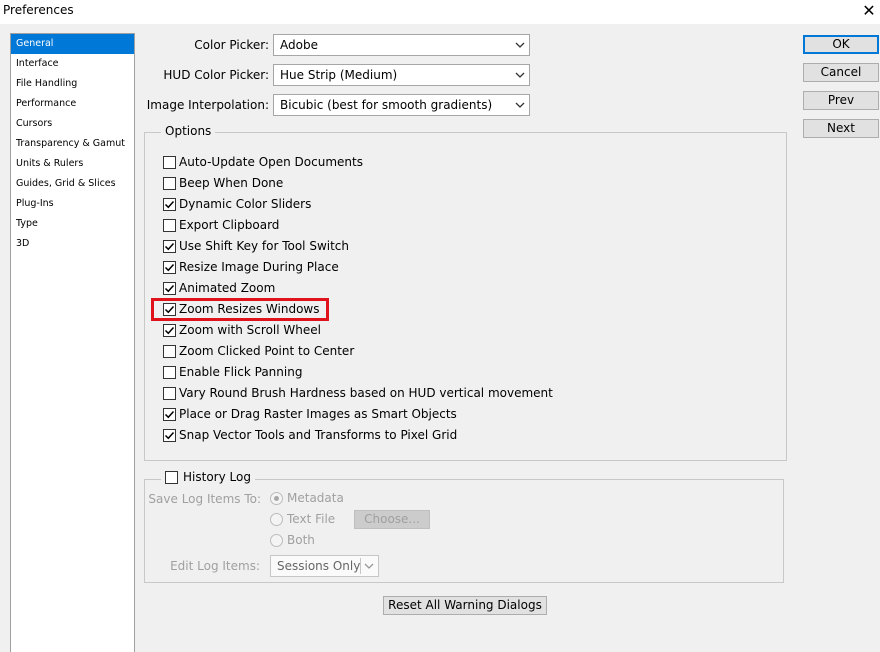 The height and width of the screenshot is (652, 880). What do you see at coordinates (869, 11) in the screenshot?
I see `close-icon: ✕` at bounding box center [869, 11].